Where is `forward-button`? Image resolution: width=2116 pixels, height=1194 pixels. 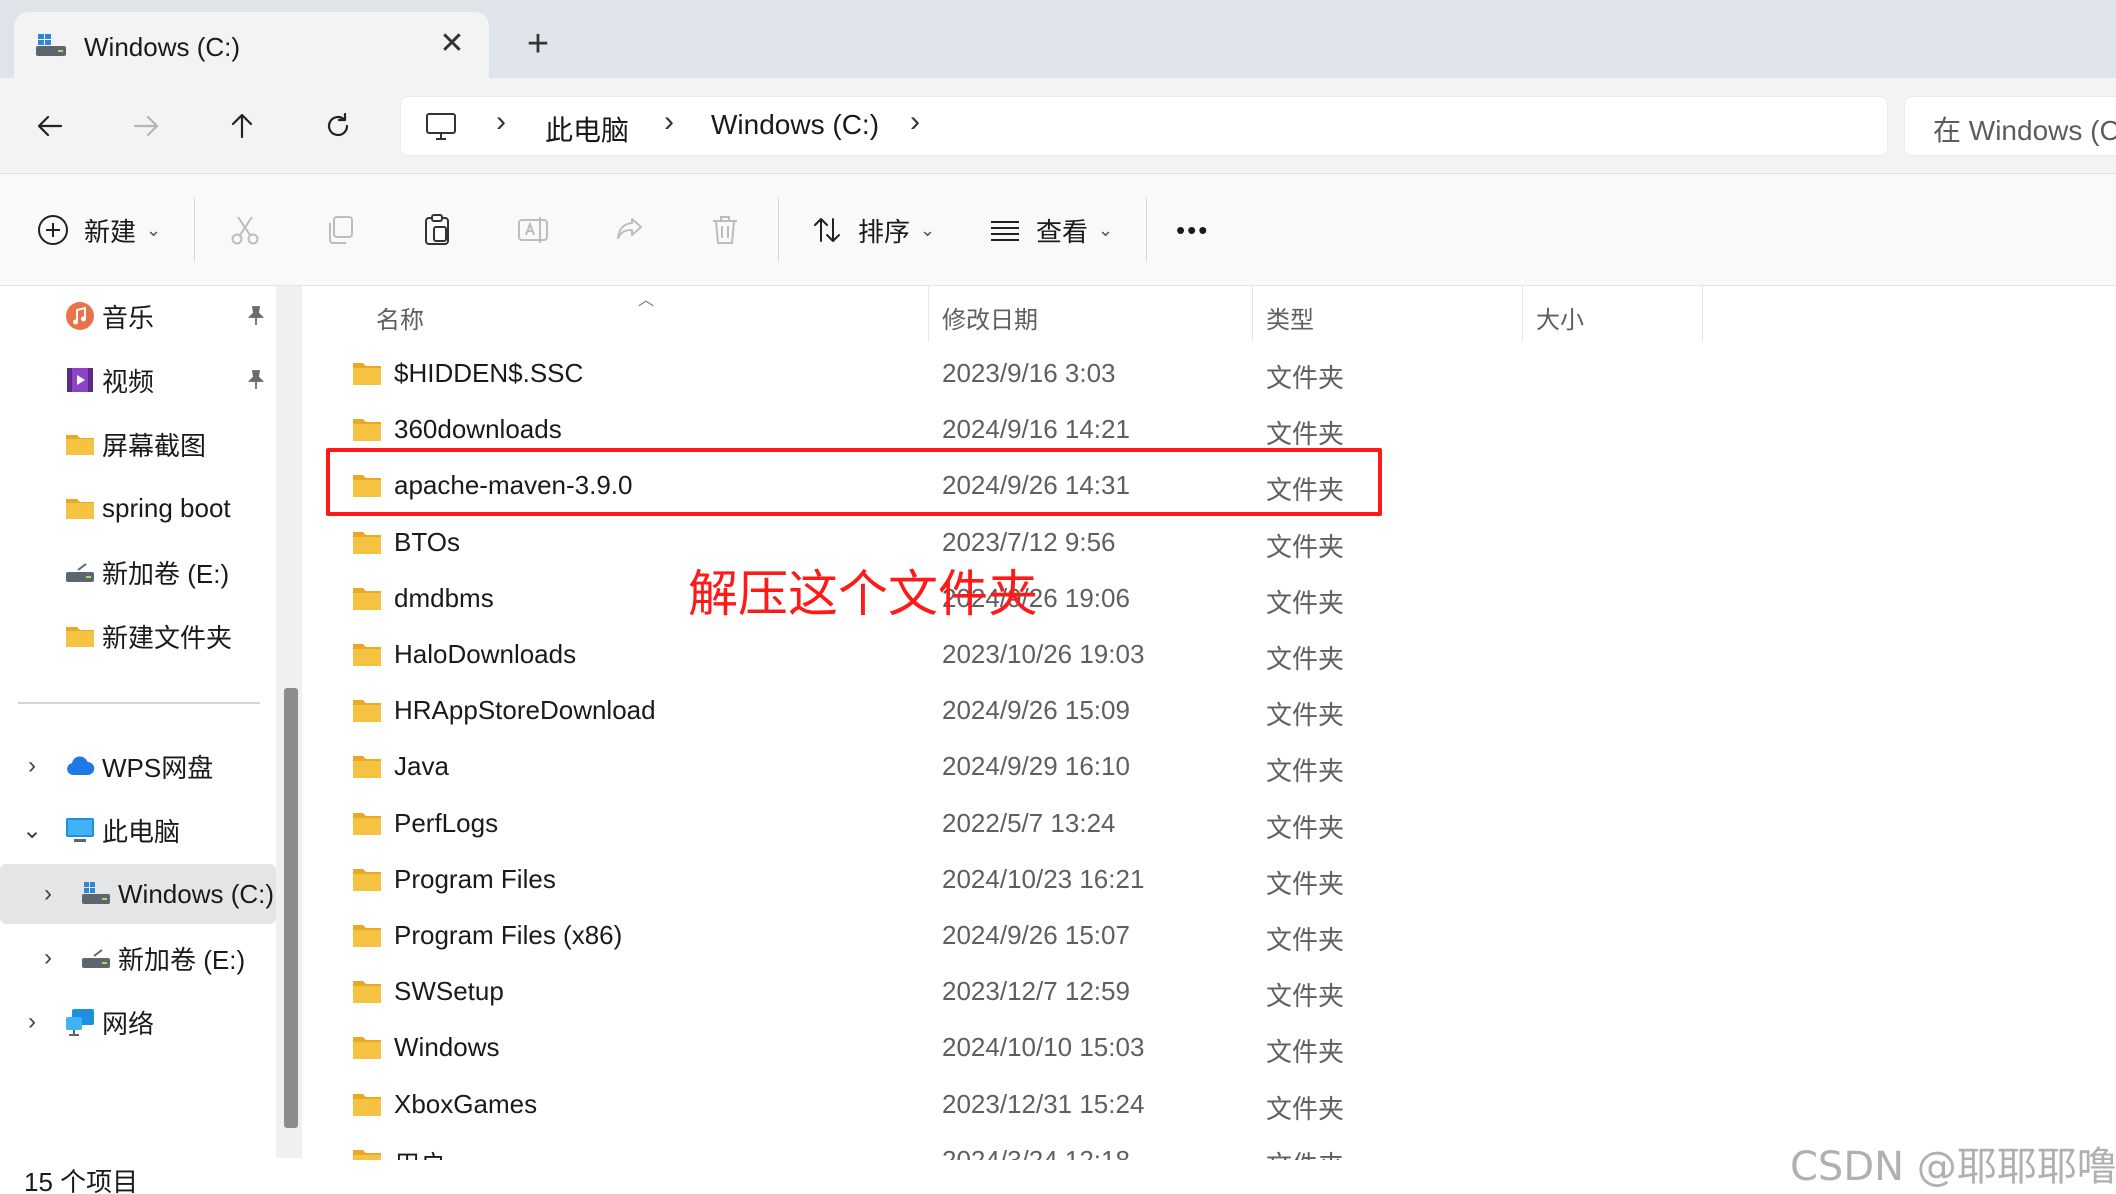
forward-button is located at coordinates (146, 126).